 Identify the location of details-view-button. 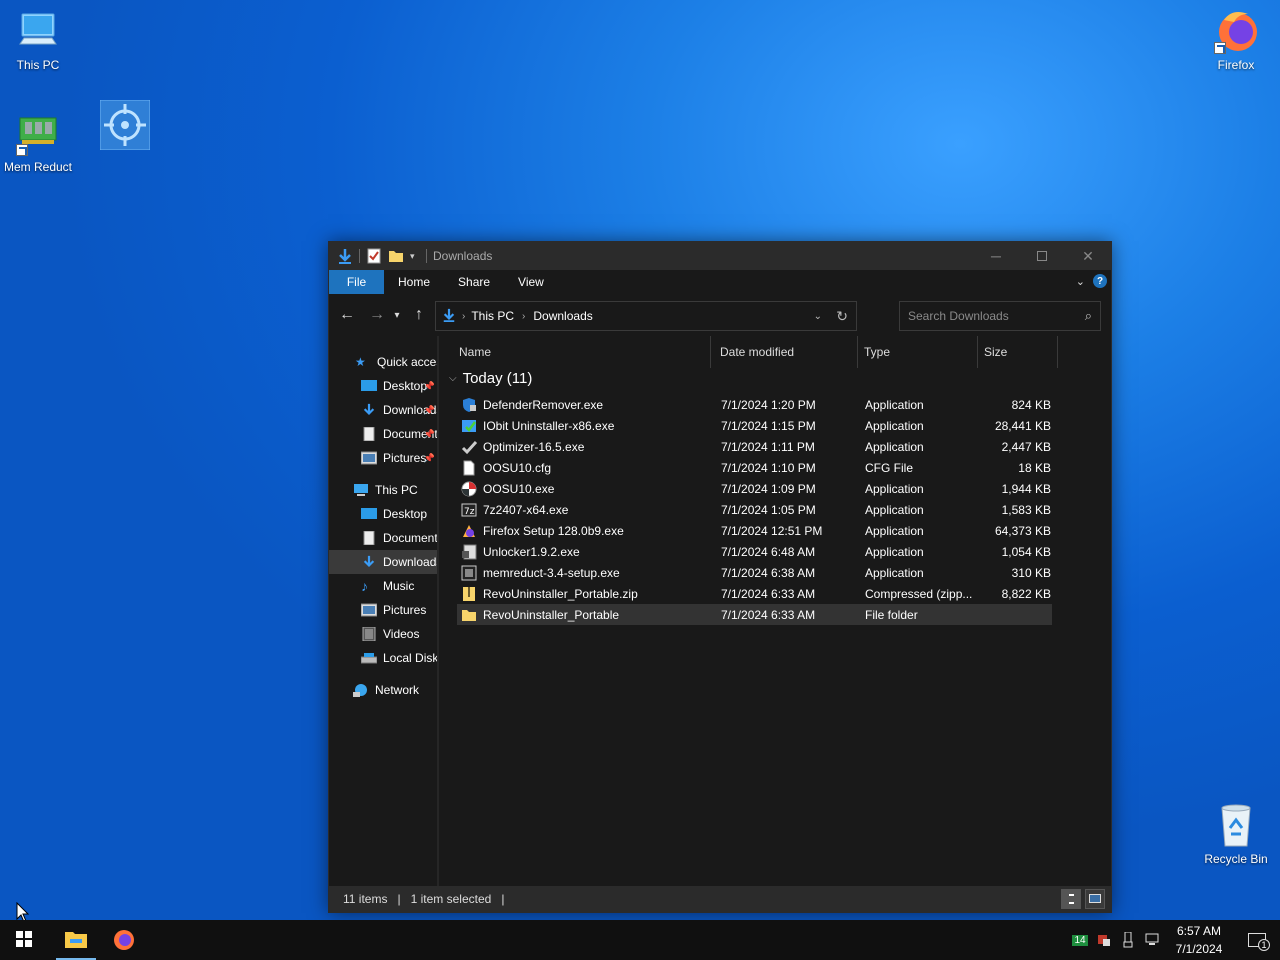
(1071, 899).